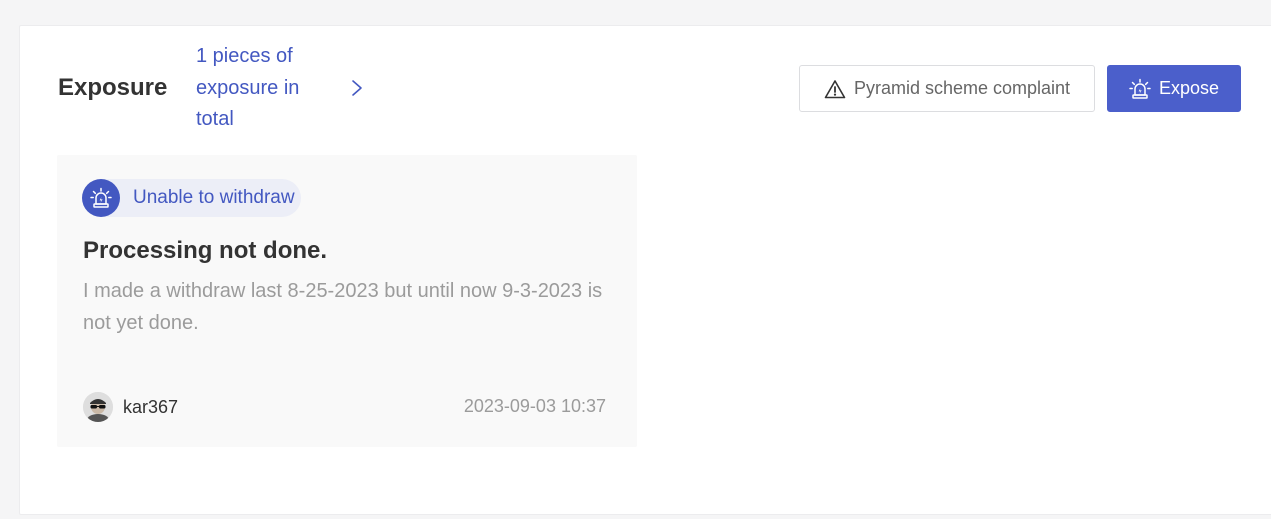 Image resolution: width=1271 pixels, height=519 pixels. What do you see at coordinates (98, 407) in the screenshot?
I see `user-avatar` at bounding box center [98, 407].